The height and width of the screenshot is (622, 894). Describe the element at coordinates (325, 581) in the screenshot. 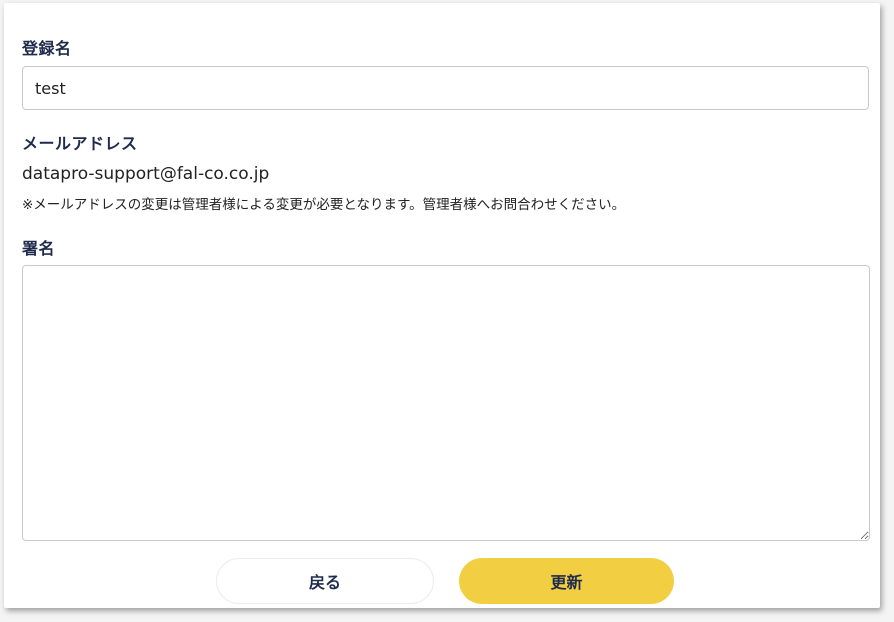

I see `back-button: 戻る` at that location.